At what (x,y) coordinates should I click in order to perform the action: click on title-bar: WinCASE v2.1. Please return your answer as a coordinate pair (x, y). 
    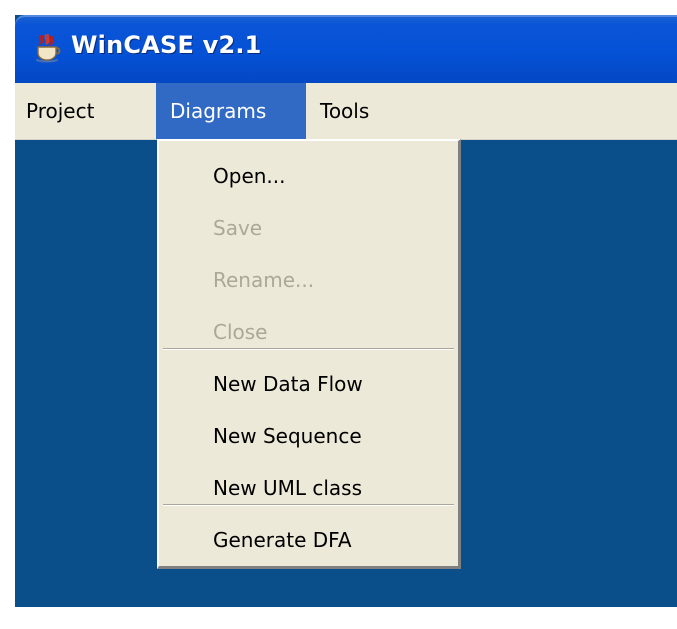
    Looking at the image, I should click on (346, 49).